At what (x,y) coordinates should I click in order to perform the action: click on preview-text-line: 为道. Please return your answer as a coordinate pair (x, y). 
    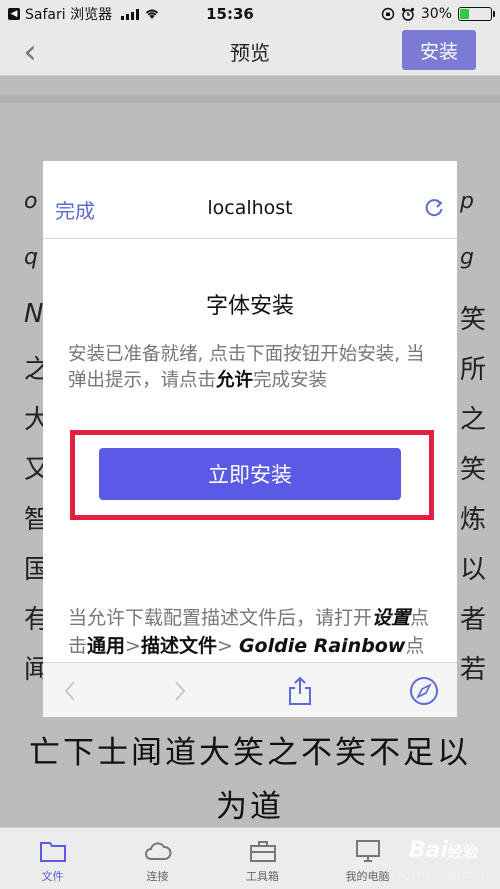
    Looking at the image, I should click on (250, 807).